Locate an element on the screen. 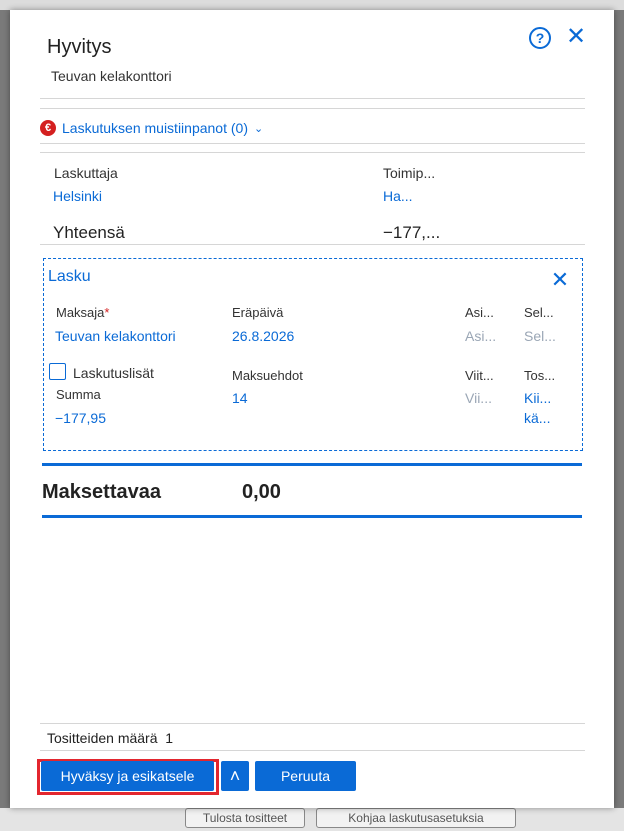 Image resolution: width=624 pixels, height=831 pixels. billing-extras-checkbox is located at coordinates (57, 371).